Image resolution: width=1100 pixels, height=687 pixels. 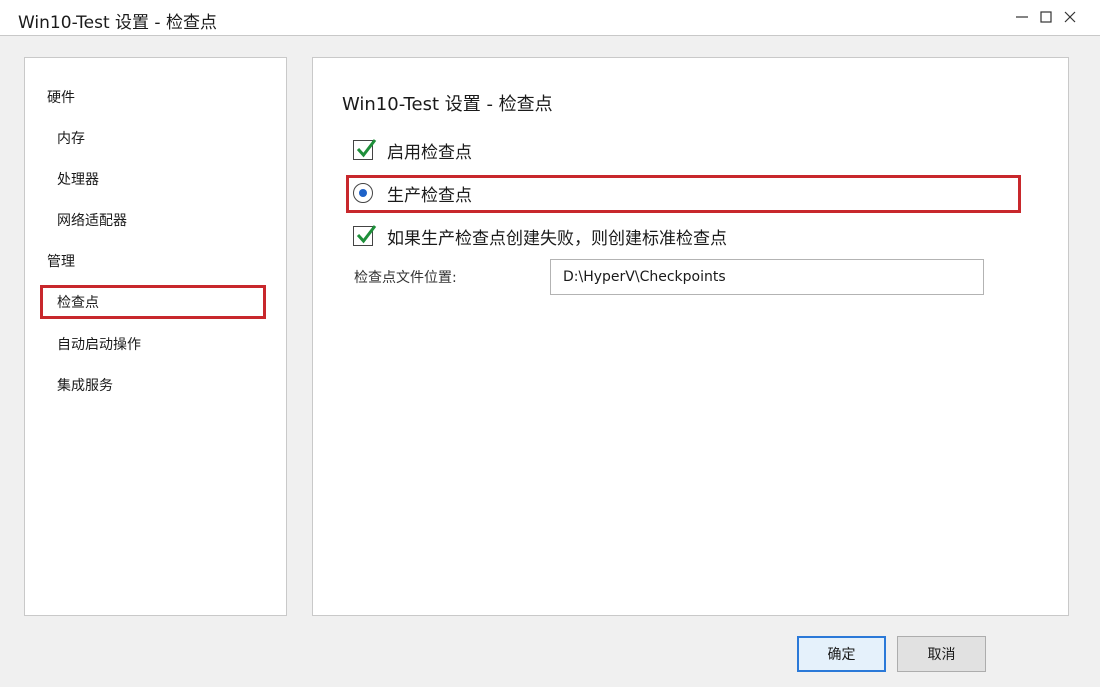 What do you see at coordinates (429, 195) in the screenshot?
I see `production-checkpoint-label: 生产检查点` at bounding box center [429, 195].